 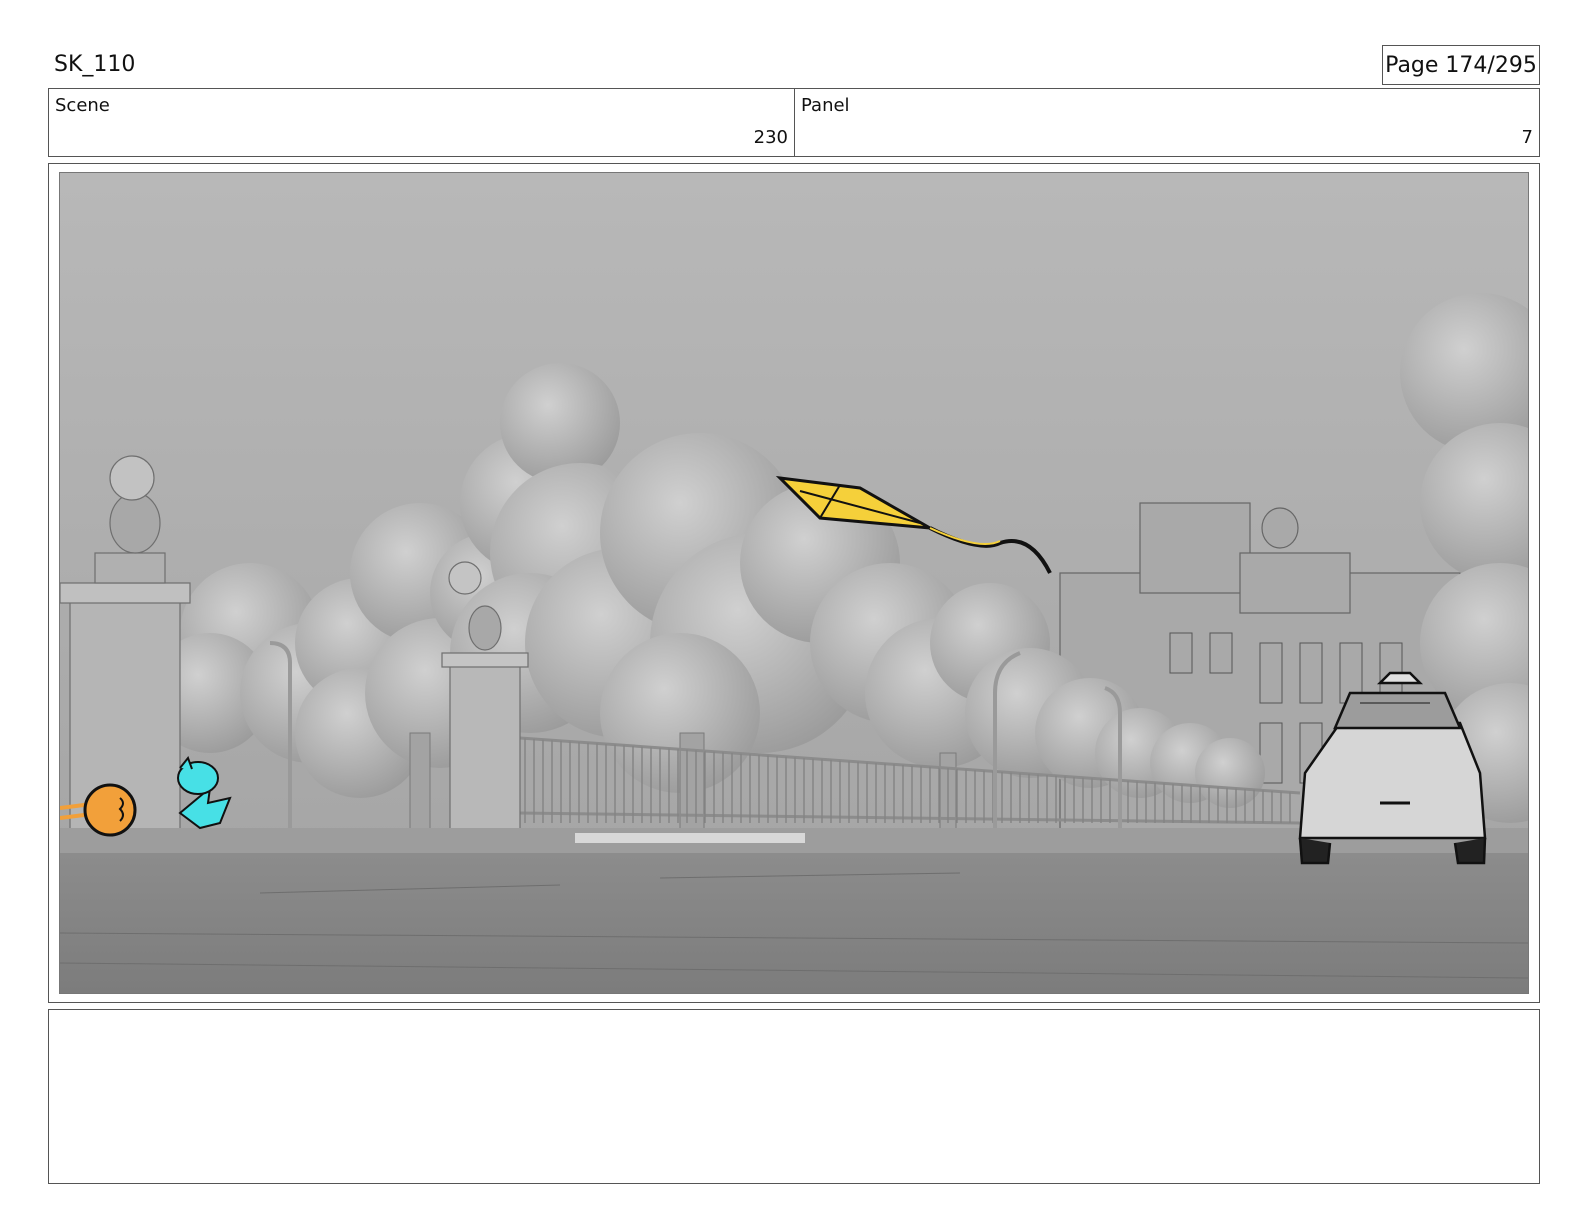 What do you see at coordinates (82, 105) in the screenshot?
I see `scene-label: Scene` at bounding box center [82, 105].